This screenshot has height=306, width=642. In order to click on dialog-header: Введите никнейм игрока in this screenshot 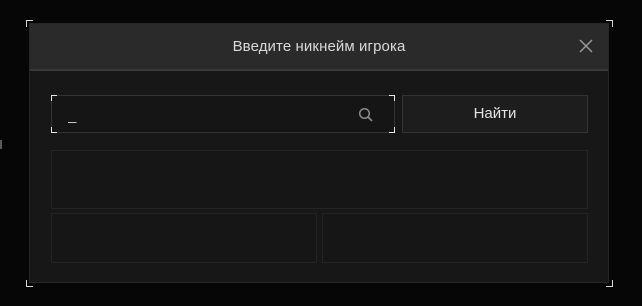, I will do `click(319, 47)`.